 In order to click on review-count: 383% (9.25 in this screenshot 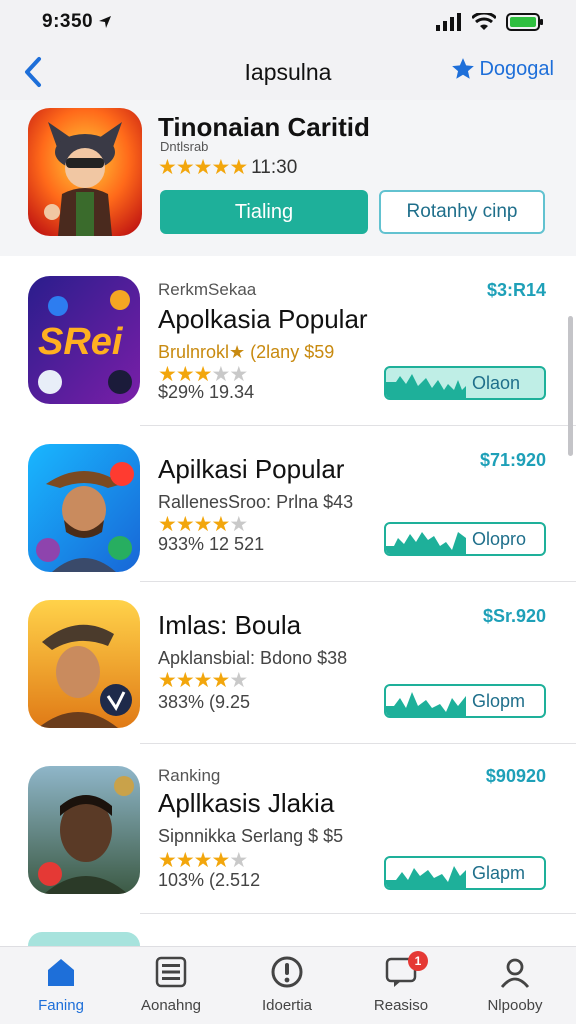, I will do `click(204, 702)`.